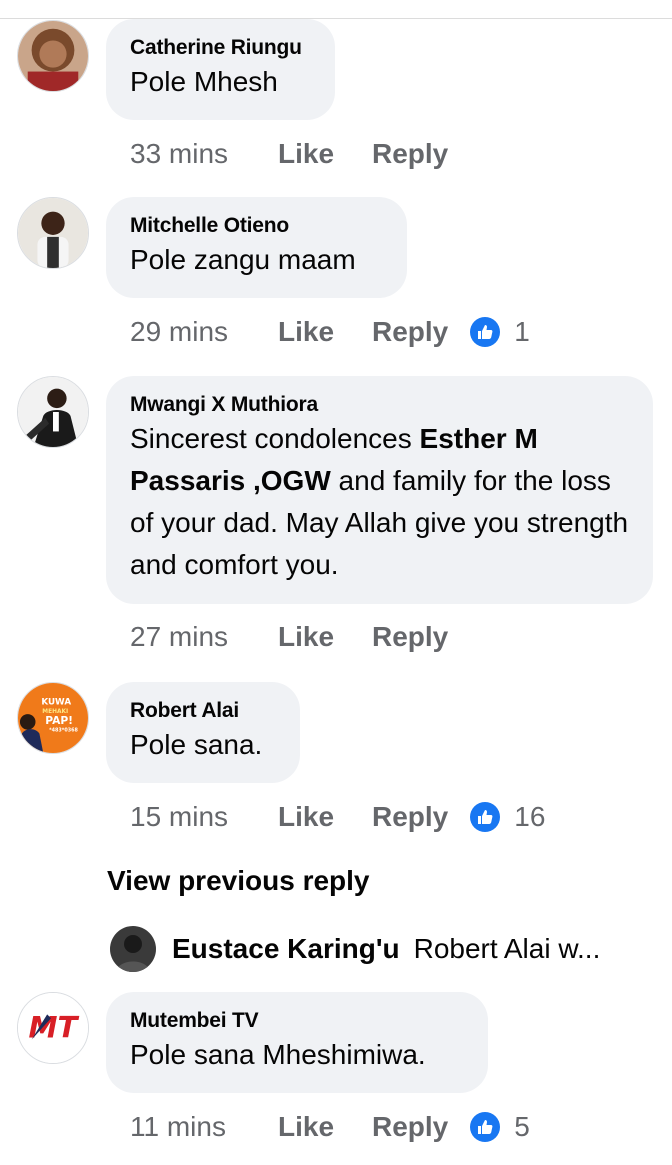 This screenshot has height=1165, width=672. What do you see at coordinates (63, 731) in the screenshot?
I see `avatar-text: *483*0368` at bounding box center [63, 731].